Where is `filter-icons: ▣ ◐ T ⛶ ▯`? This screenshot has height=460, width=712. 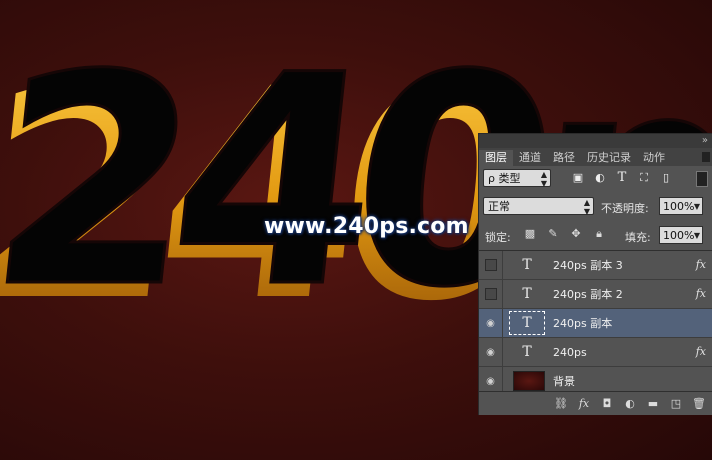
filter-icons: ▣ ◐ T ⛶ ▯ is located at coordinates (622, 178).